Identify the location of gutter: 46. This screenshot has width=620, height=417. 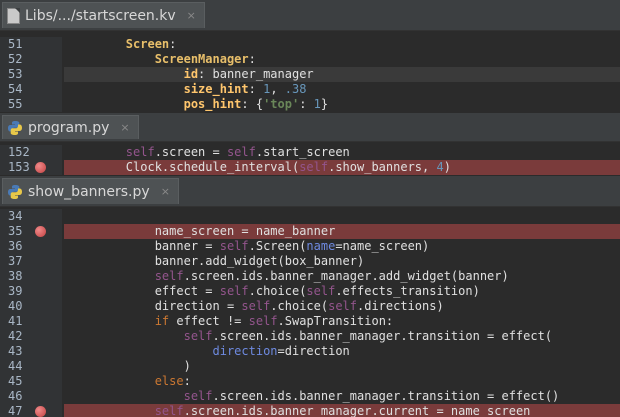
(31, 396).